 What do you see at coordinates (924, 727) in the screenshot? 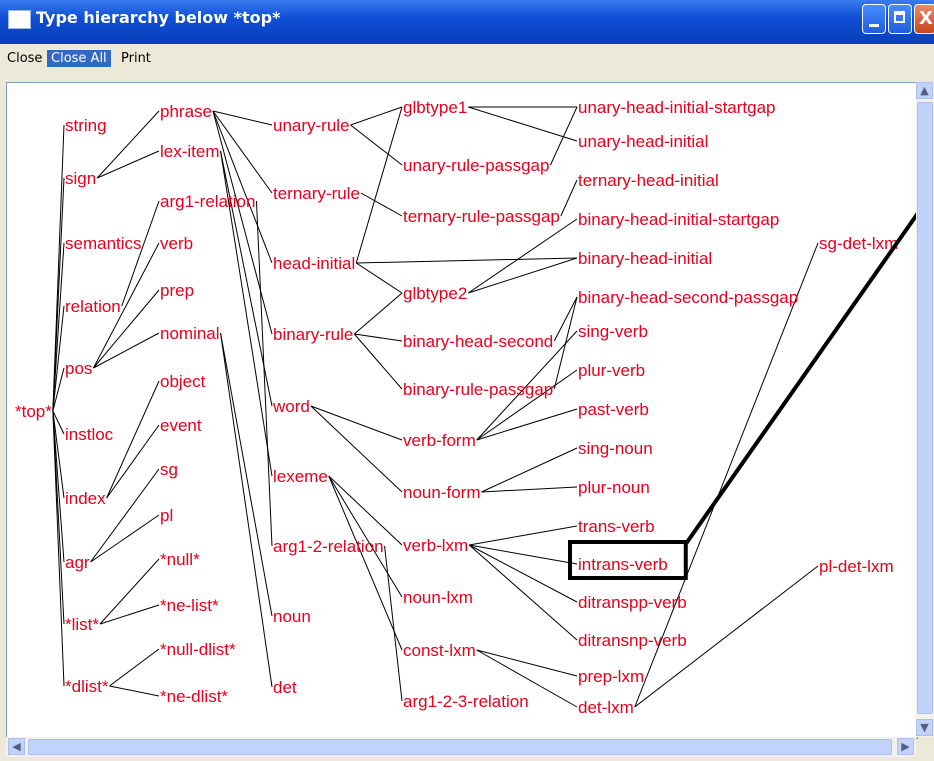
I see `scroll-down-arrow-icon: ▼` at bounding box center [924, 727].